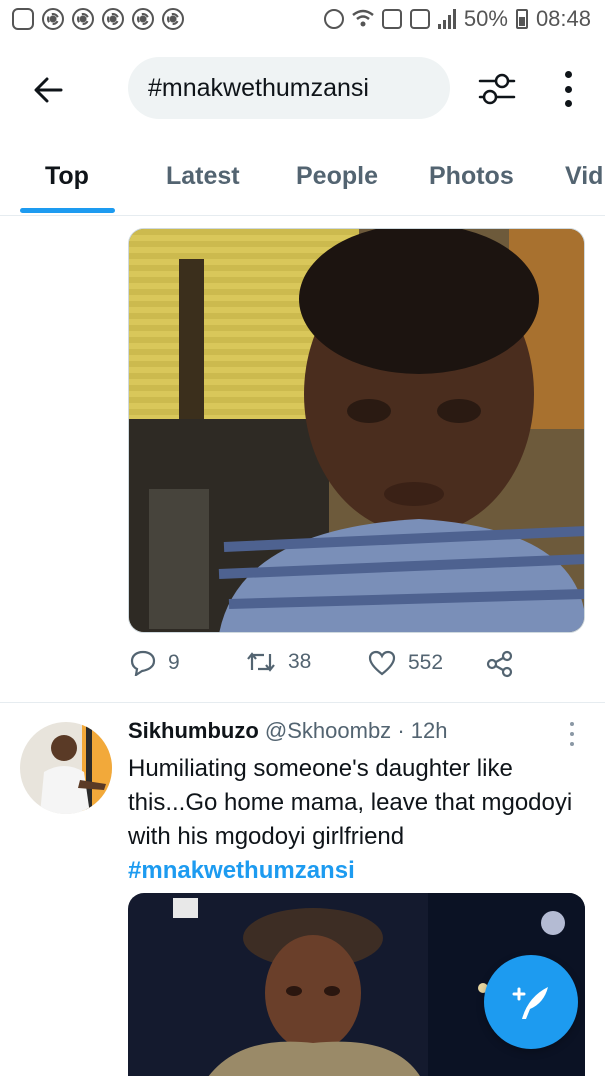 Image resolution: width=605 pixels, height=1076 pixels. Describe the element at coordinates (429, 730) in the screenshot. I see `tweet-time: 12h` at that location.